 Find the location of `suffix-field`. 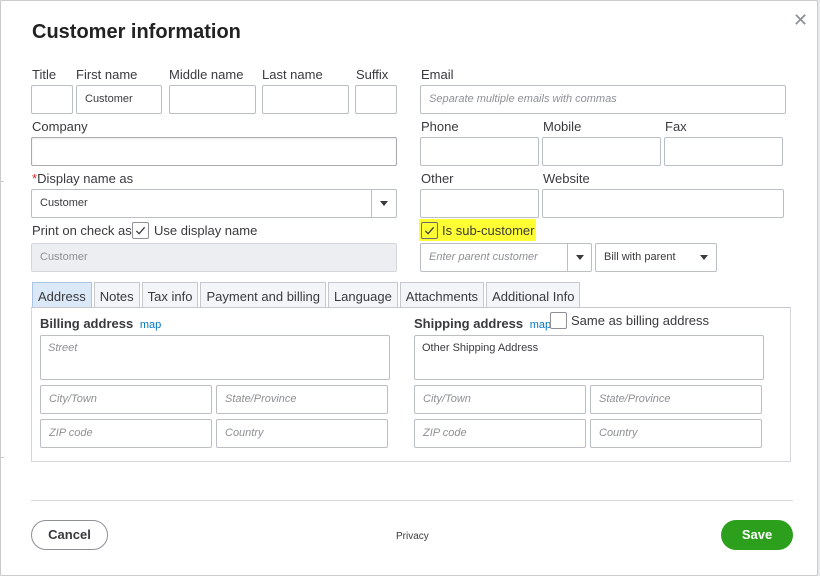

suffix-field is located at coordinates (376, 99).